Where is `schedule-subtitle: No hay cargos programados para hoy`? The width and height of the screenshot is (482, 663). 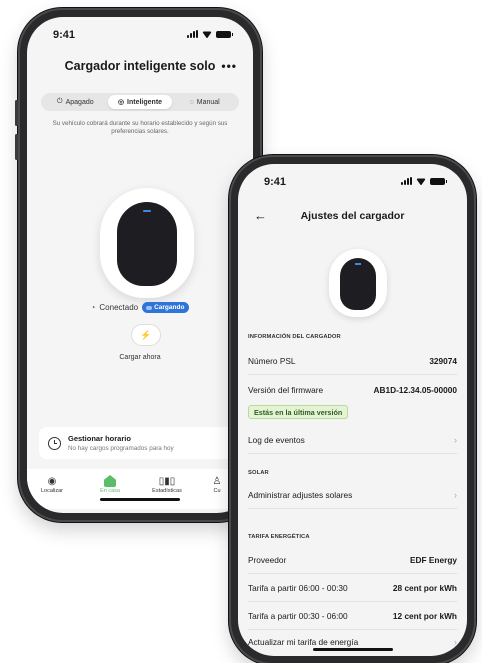 schedule-subtitle: No hay cargos programados para hoy is located at coordinates (121, 448).